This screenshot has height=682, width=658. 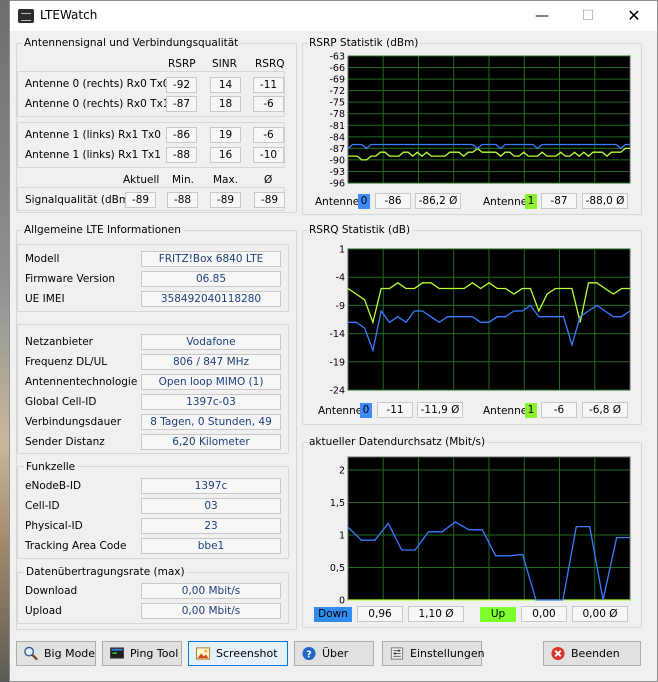 I want to click on info-label: Verbindungsdauer, so click(x=73, y=422).